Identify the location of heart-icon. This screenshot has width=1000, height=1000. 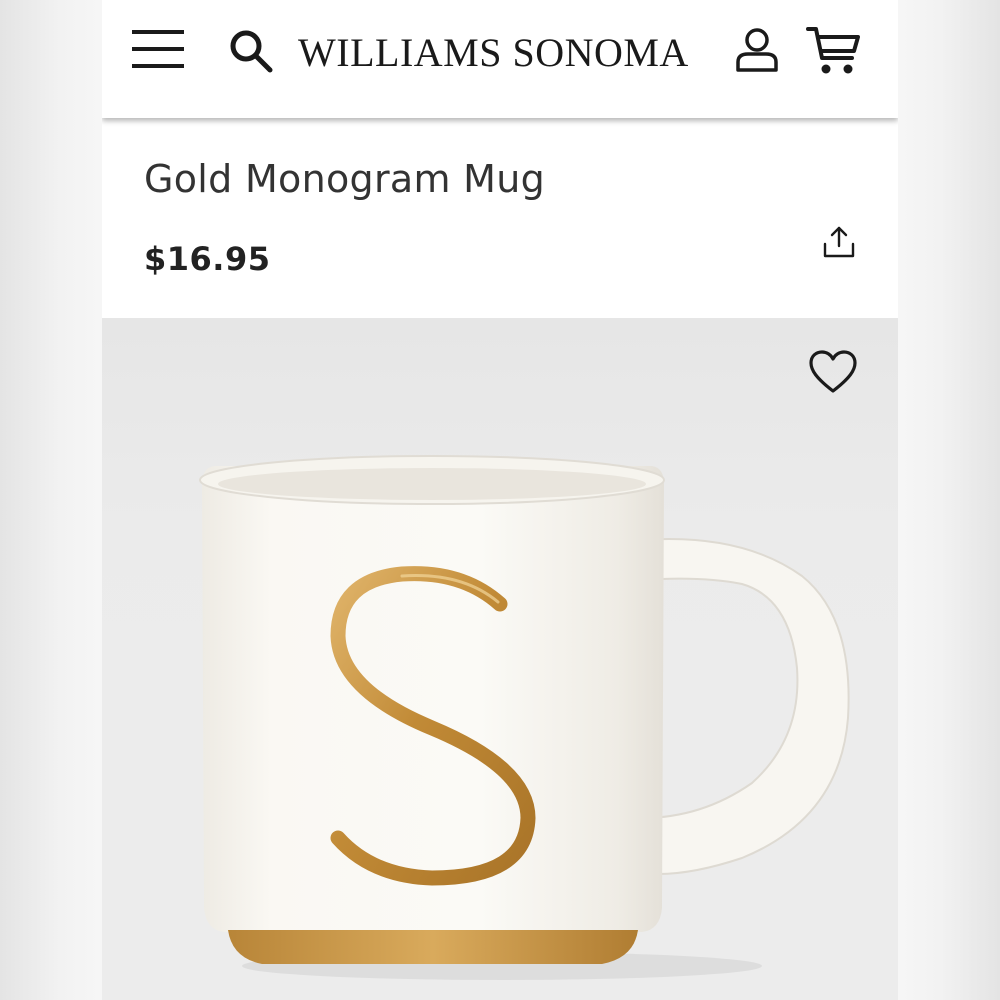
(833, 373).